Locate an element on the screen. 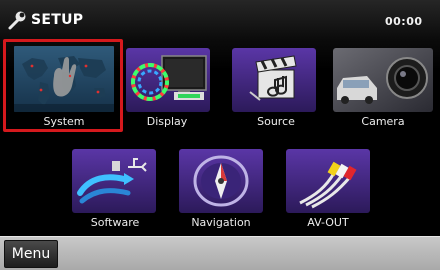  menu-button-label: Menu is located at coordinates (31, 254).